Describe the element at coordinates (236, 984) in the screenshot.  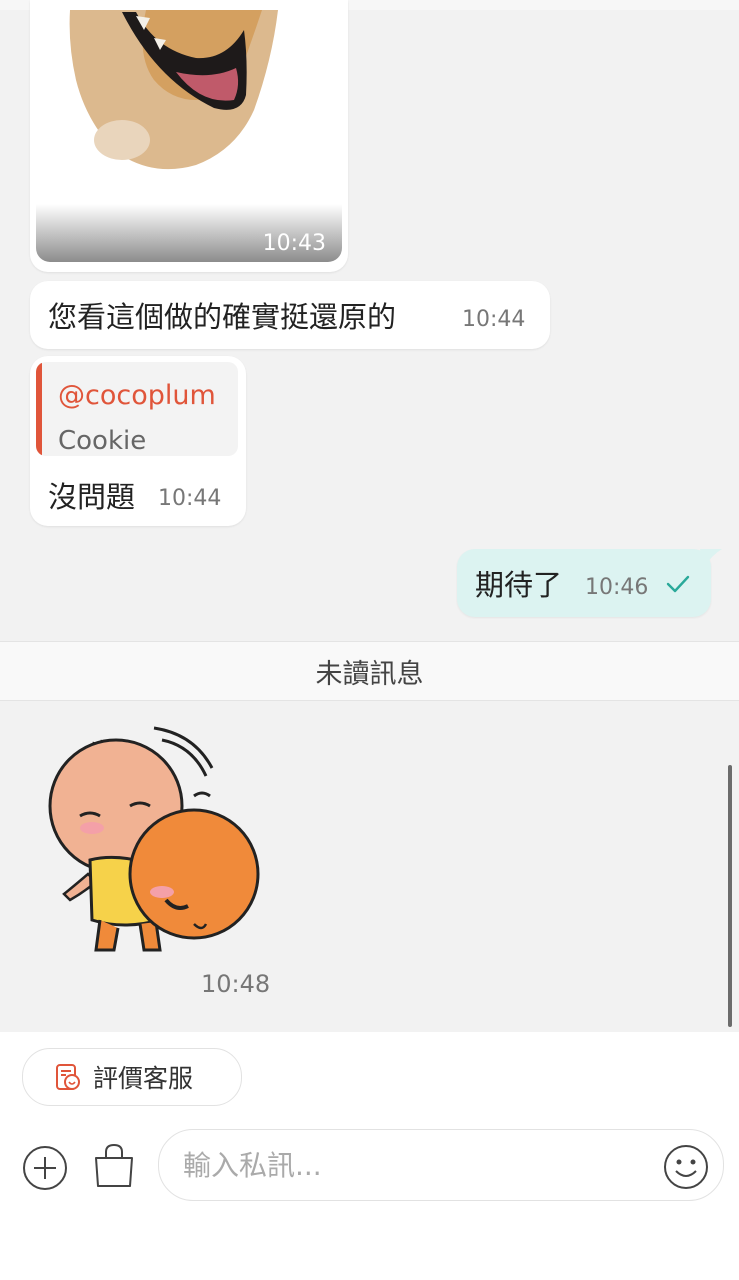
I see `sticker-time: 10:48` at that location.